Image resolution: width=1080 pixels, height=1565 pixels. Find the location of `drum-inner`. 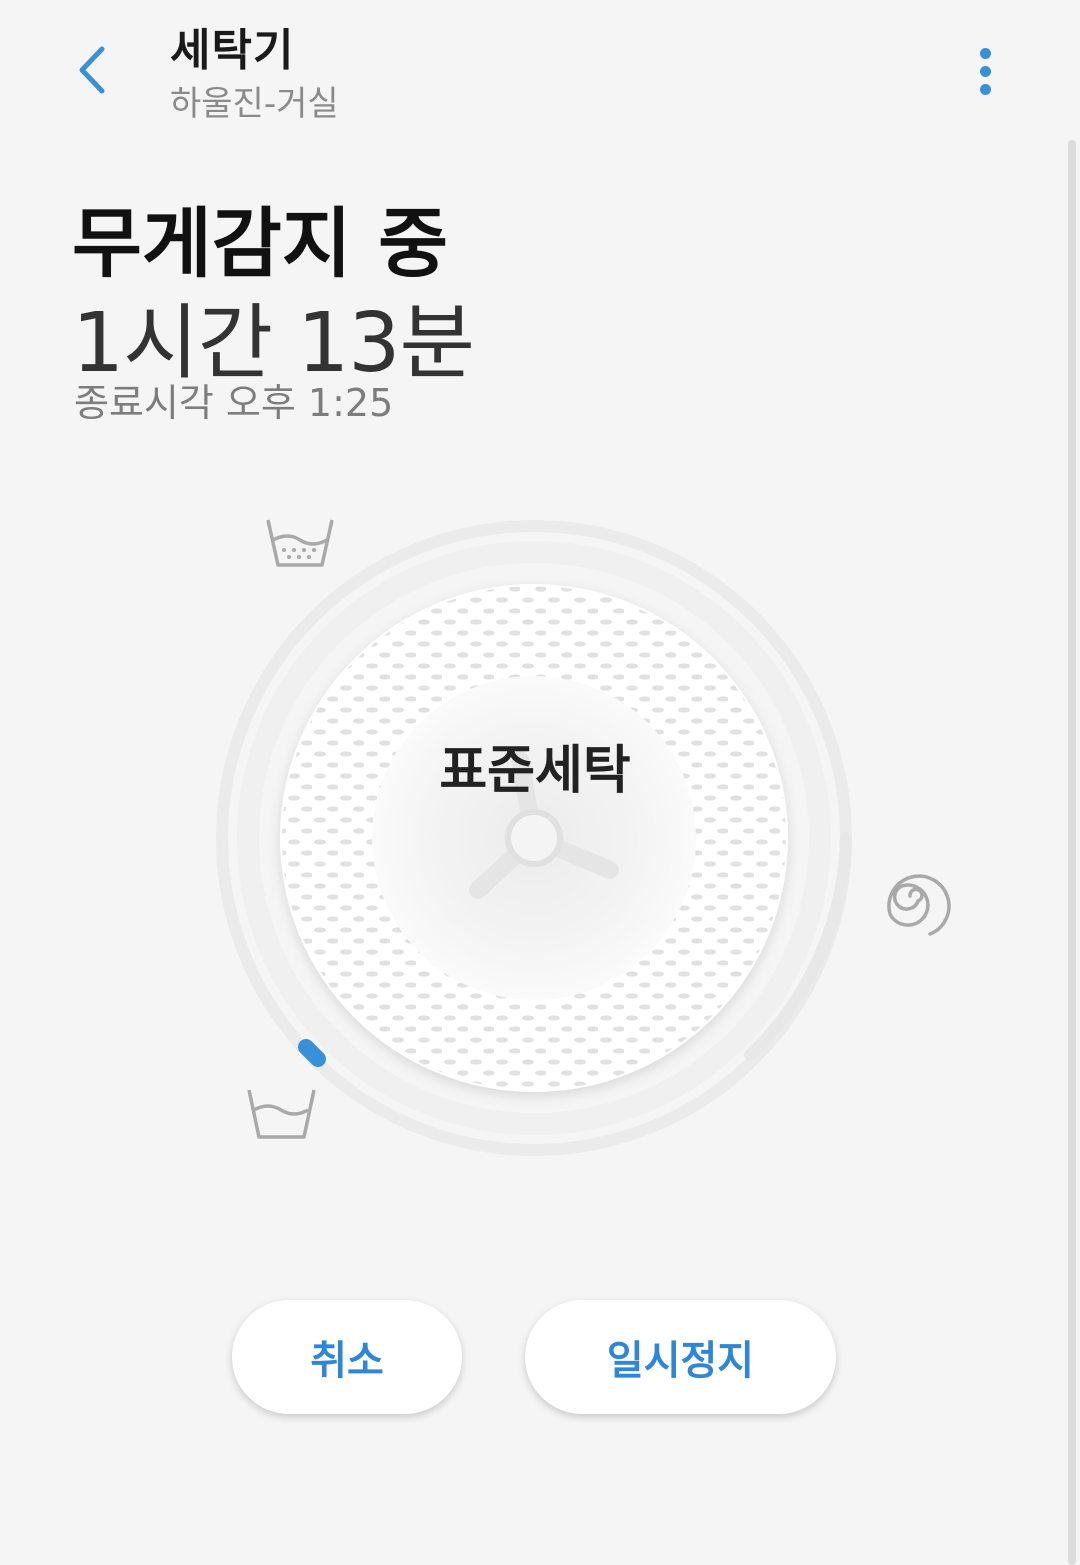

drum-inner is located at coordinates (534, 838).